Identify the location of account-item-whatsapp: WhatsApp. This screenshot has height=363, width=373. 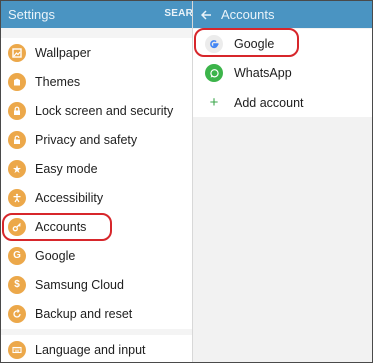
(282, 74).